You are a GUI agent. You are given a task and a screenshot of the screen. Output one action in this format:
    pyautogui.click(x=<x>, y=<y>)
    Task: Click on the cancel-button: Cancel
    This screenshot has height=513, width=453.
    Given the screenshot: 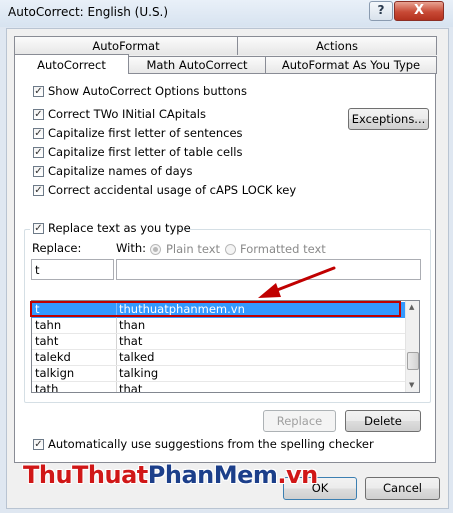 What is the action you would take?
    pyautogui.click(x=402, y=488)
    